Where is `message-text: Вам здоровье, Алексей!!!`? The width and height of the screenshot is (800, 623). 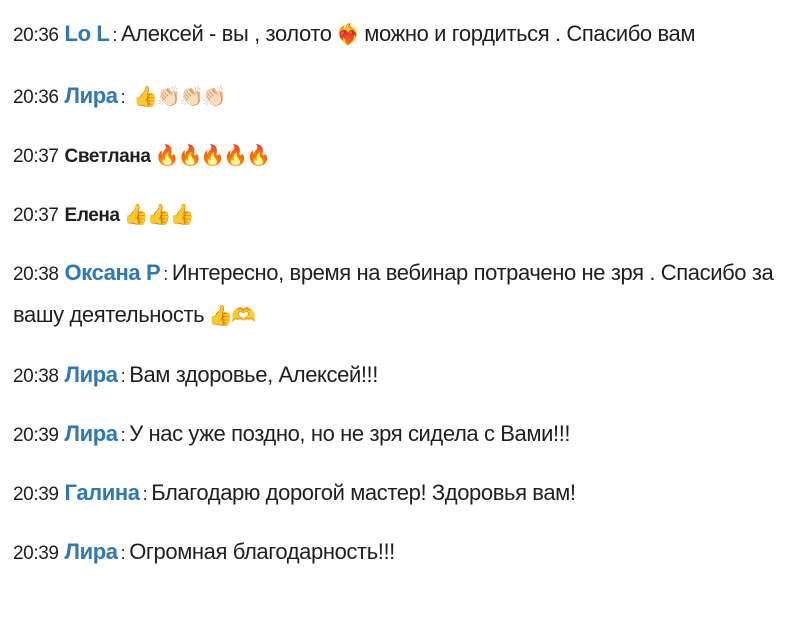 message-text: Вам здоровье, Алексей!!! is located at coordinates (253, 374).